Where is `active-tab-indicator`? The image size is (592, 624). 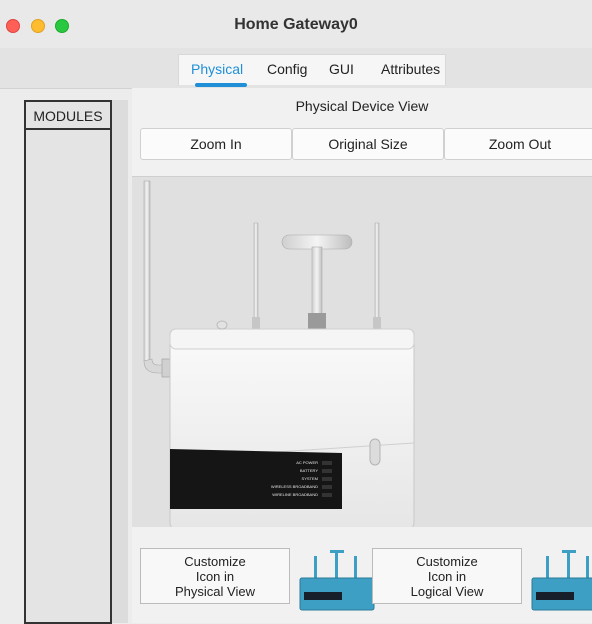 active-tab-indicator is located at coordinates (221, 85).